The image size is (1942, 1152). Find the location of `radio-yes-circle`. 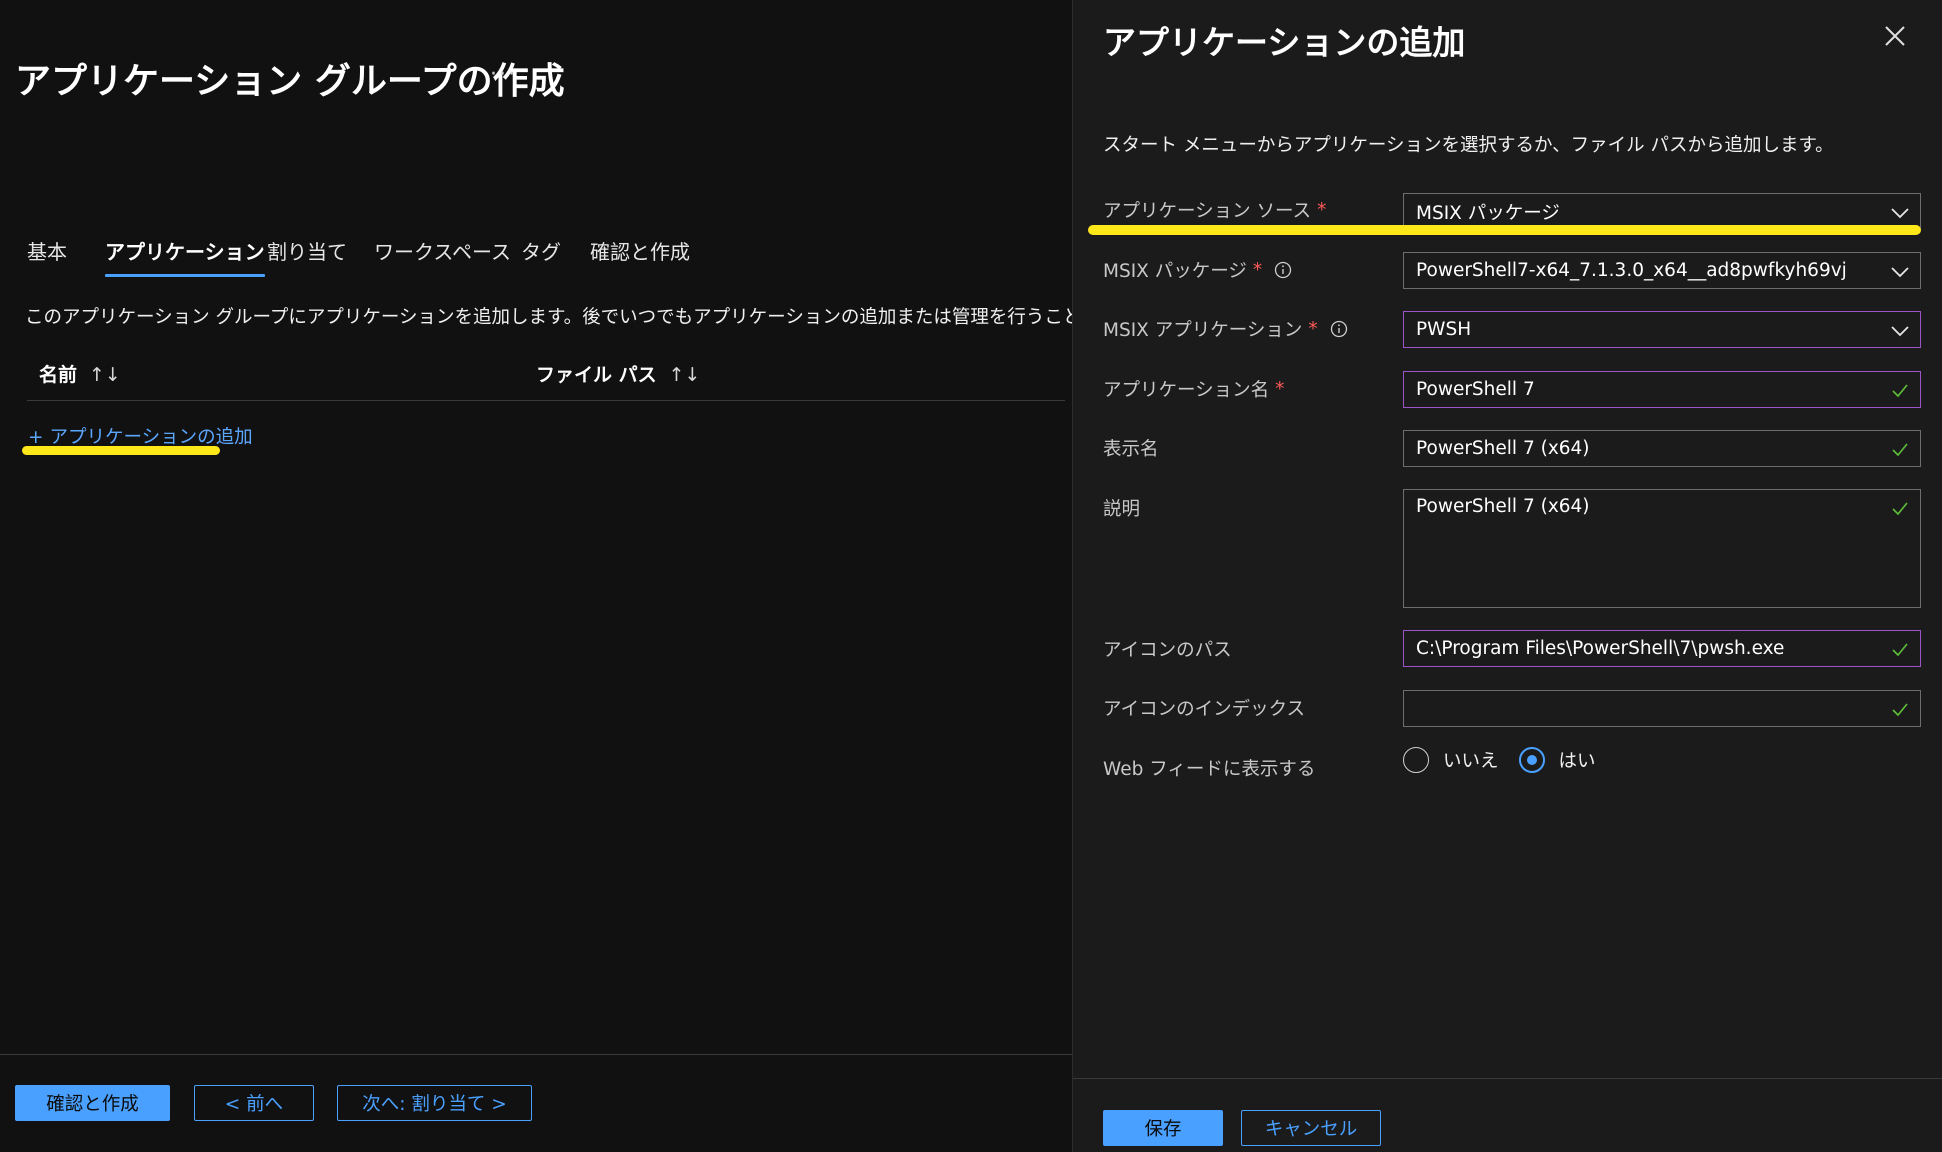

radio-yes-circle is located at coordinates (1531, 760).